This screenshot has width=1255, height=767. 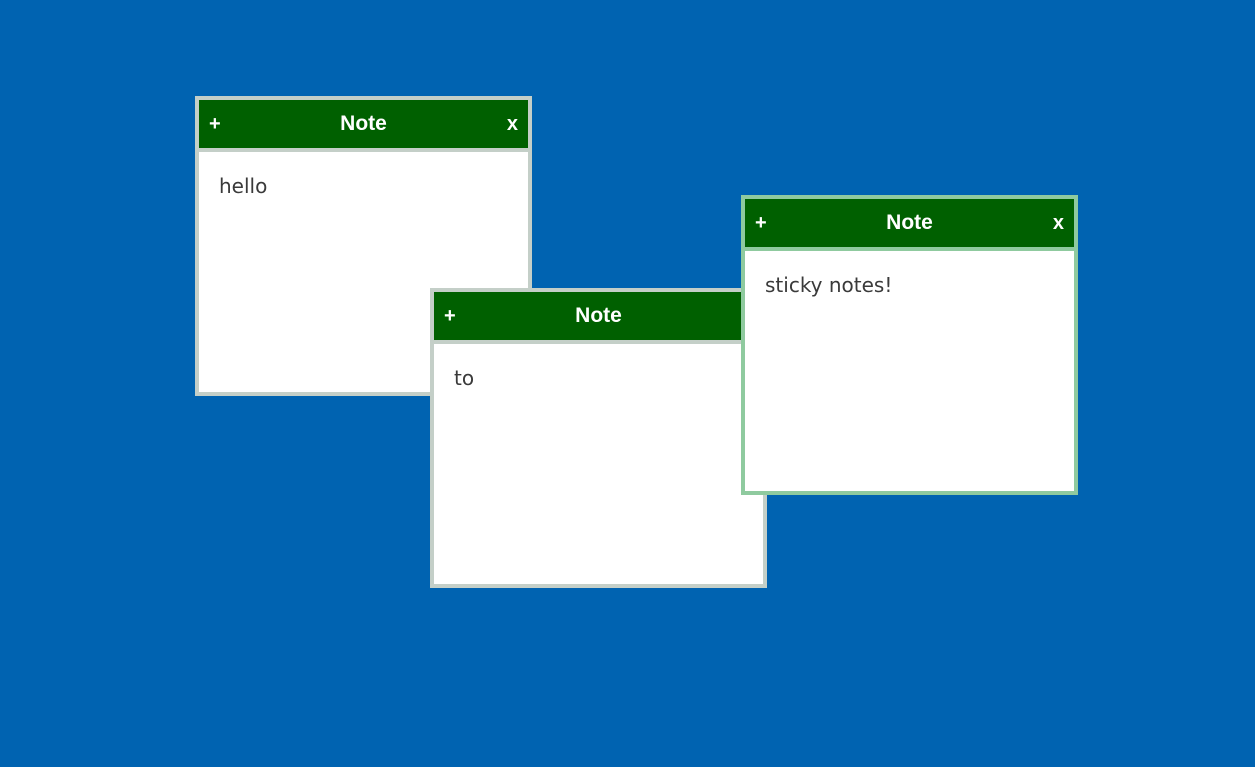 What do you see at coordinates (598, 462) in the screenshot?
I see `note-textarea: to` at bounding box center [598, 462].